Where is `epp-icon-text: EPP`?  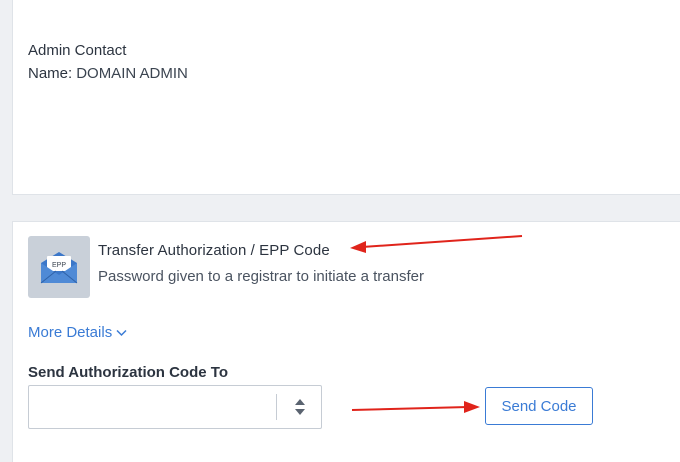
epp-icon-text: EPP is located at coordinates (59, 265).